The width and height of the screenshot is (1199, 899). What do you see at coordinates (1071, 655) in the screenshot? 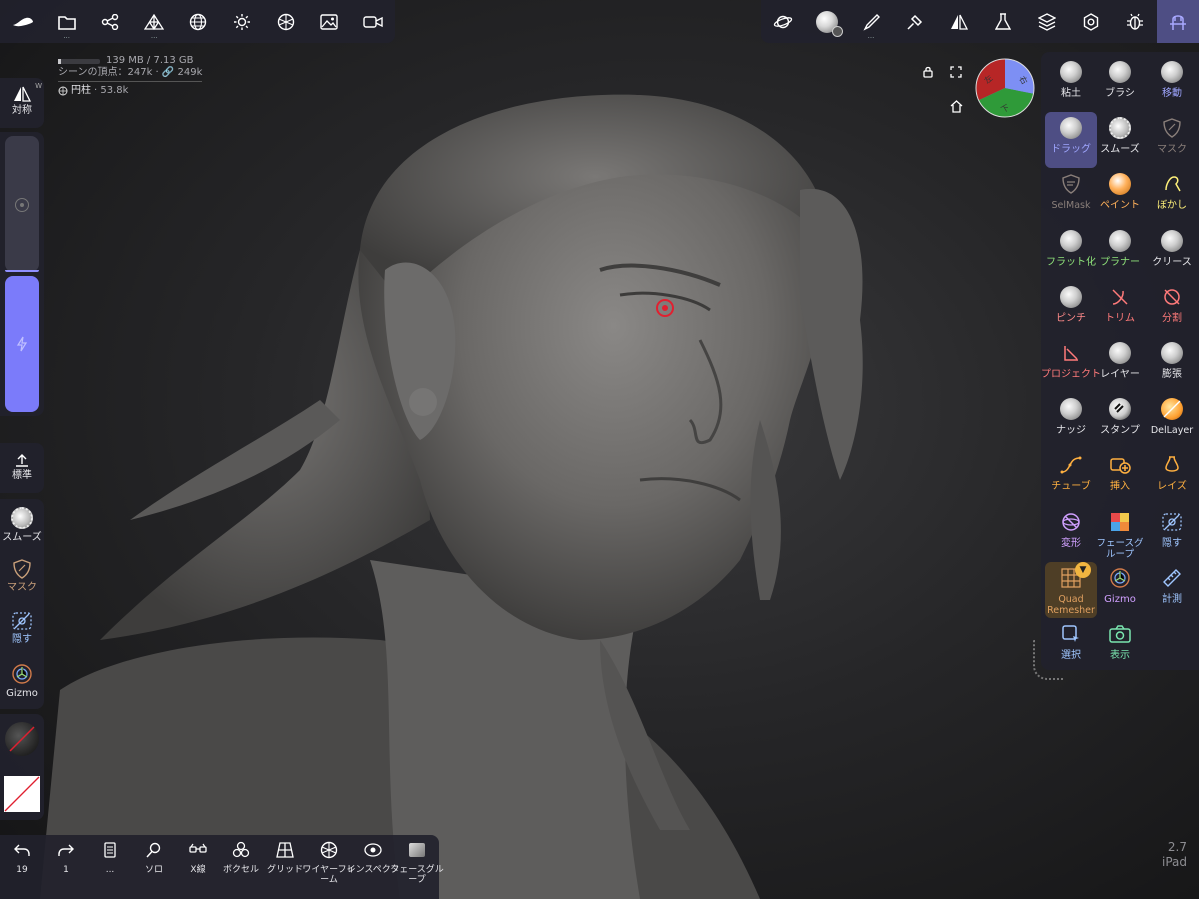
I see `tool-label: 選択` at bounding box center [1071, 655].